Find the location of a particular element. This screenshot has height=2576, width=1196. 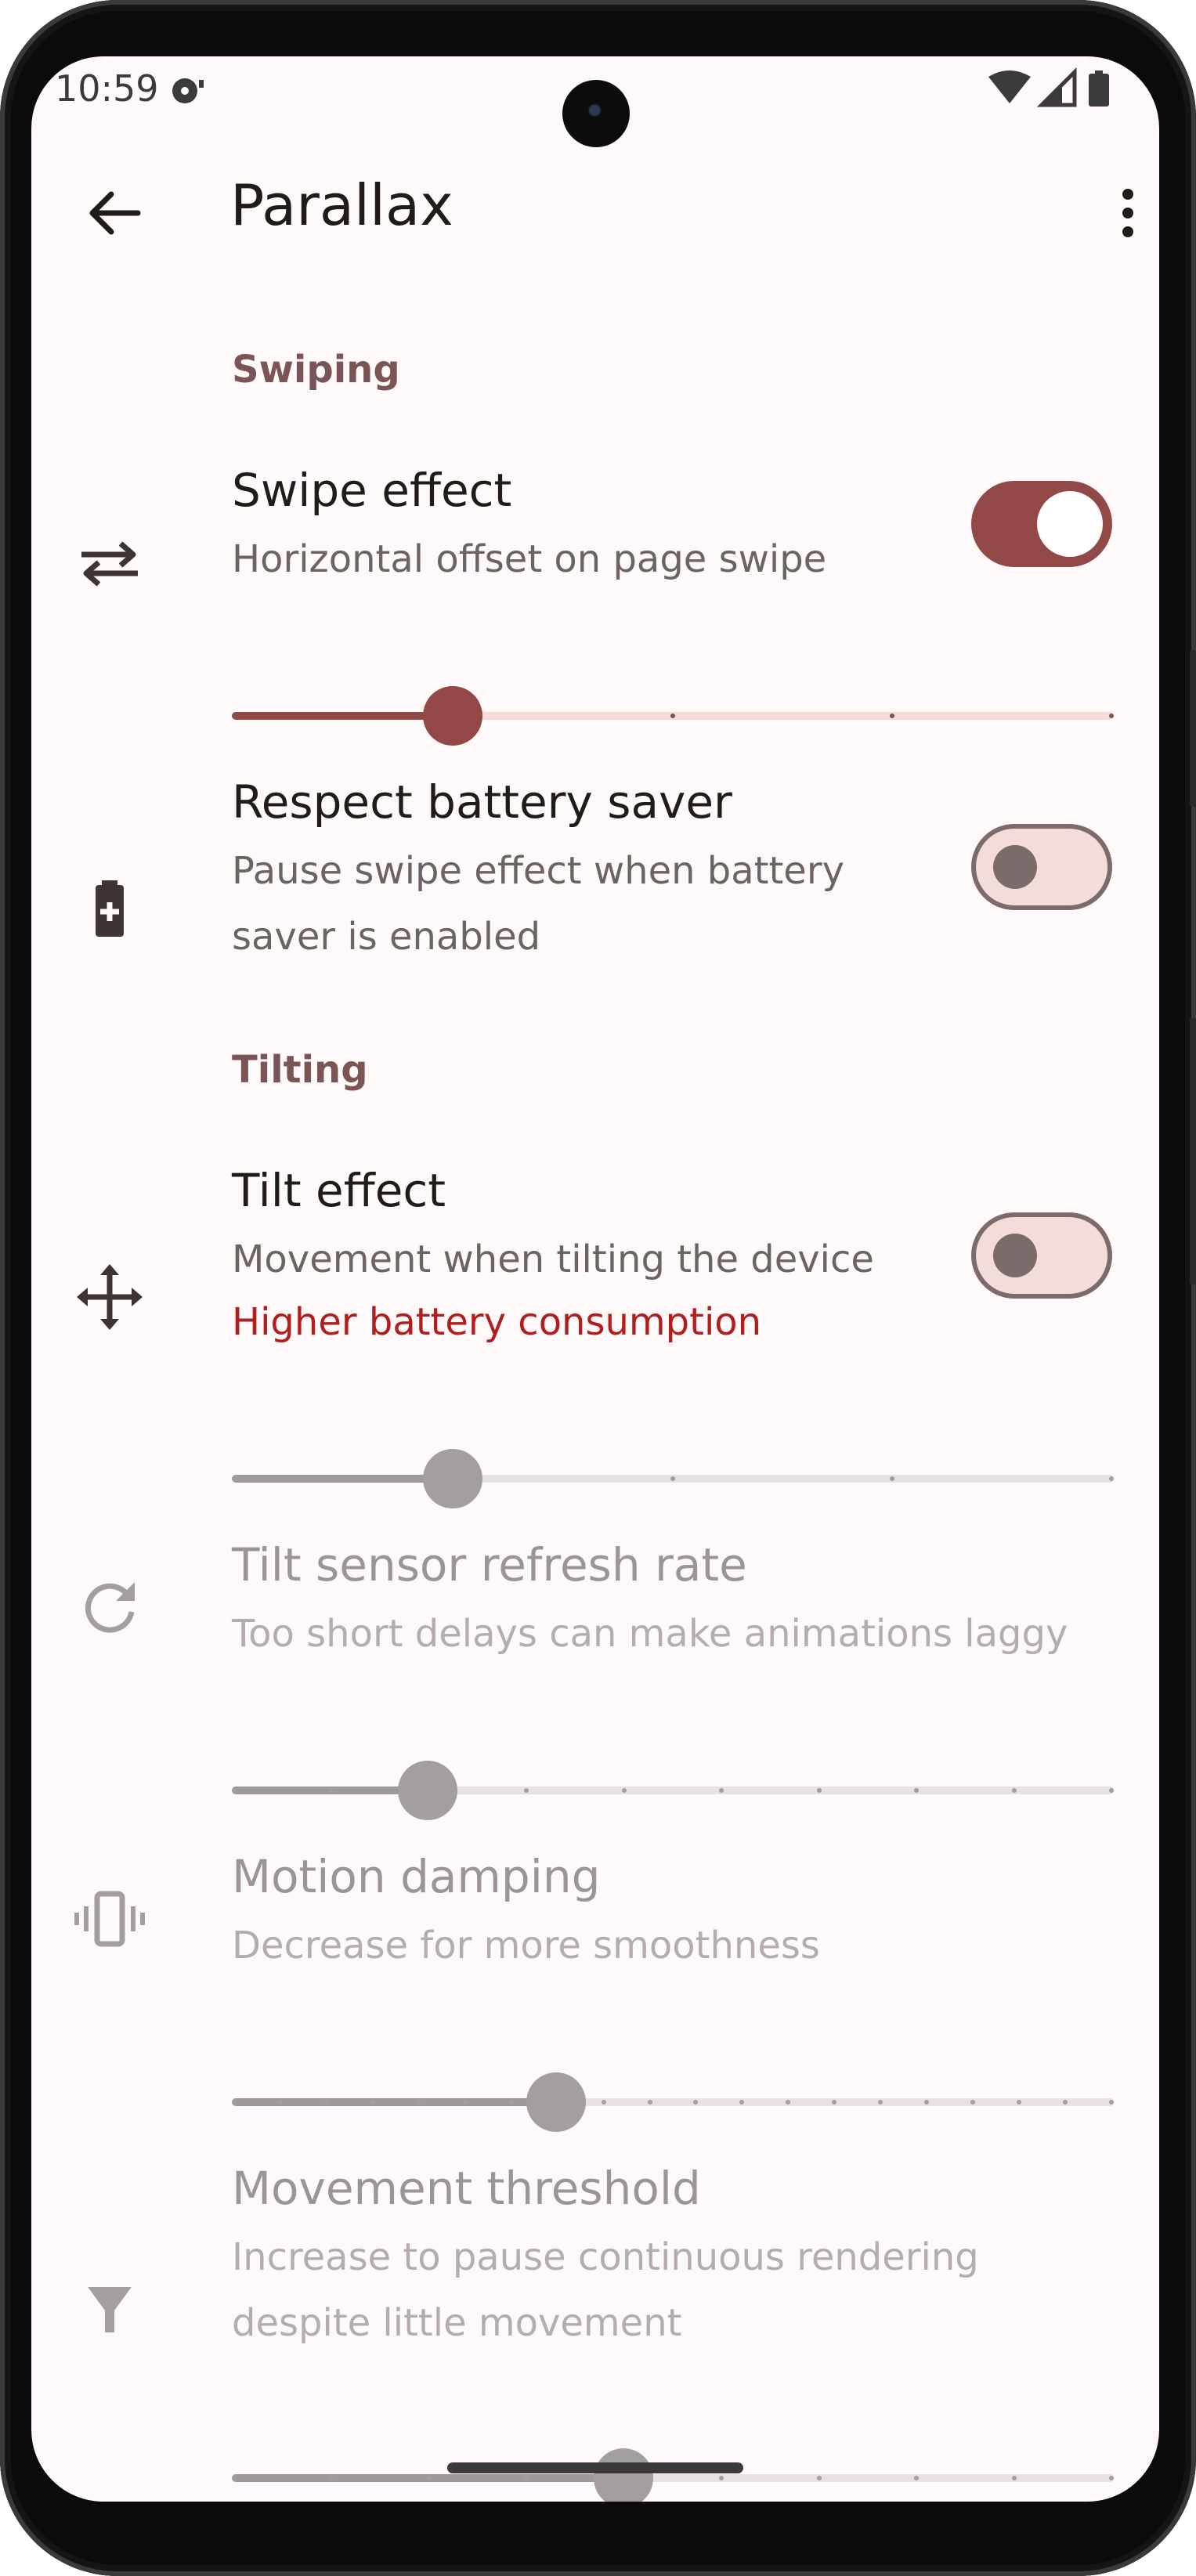

movement-threshold-slider is located at coordinates (673, 2475).